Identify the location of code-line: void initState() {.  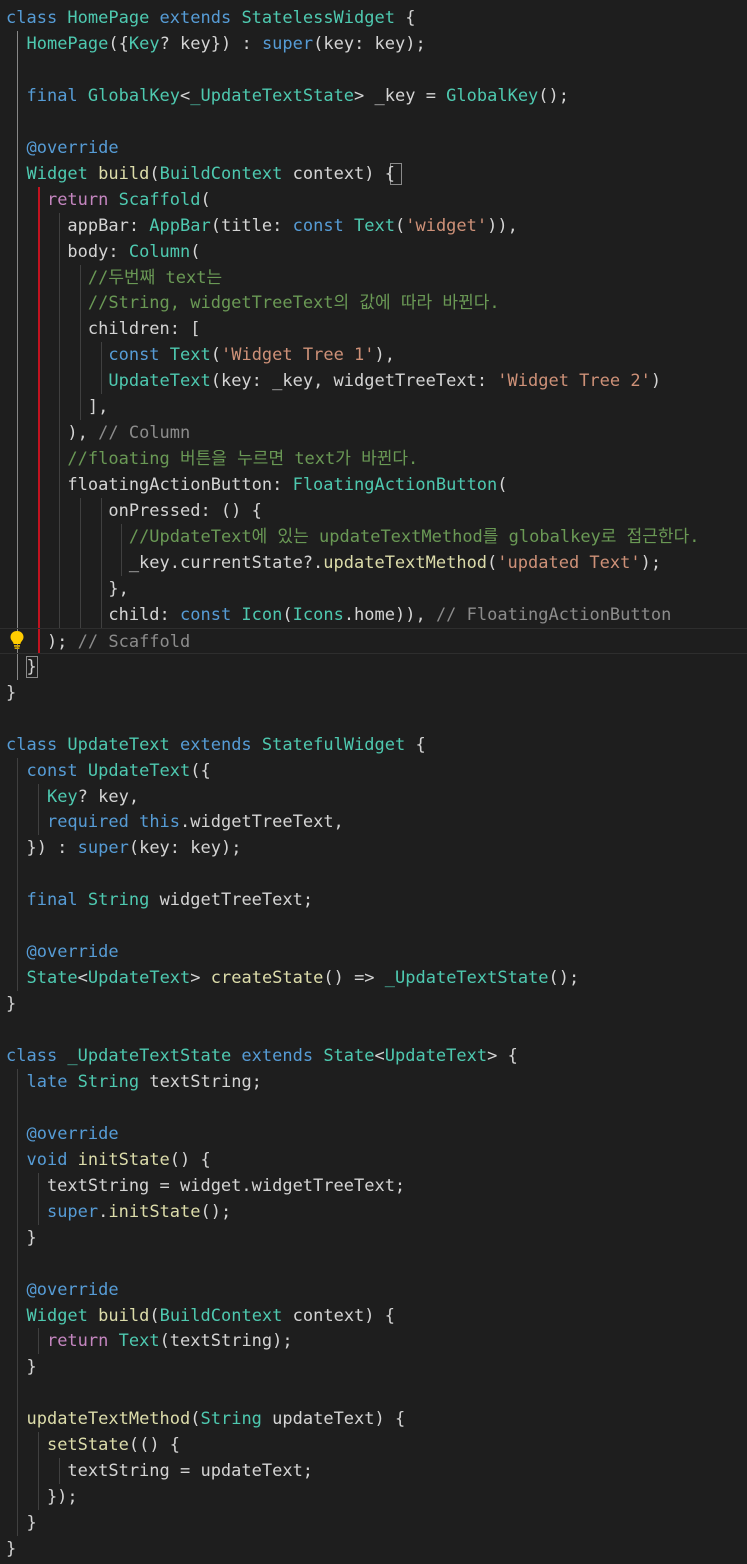
(373, 1160).